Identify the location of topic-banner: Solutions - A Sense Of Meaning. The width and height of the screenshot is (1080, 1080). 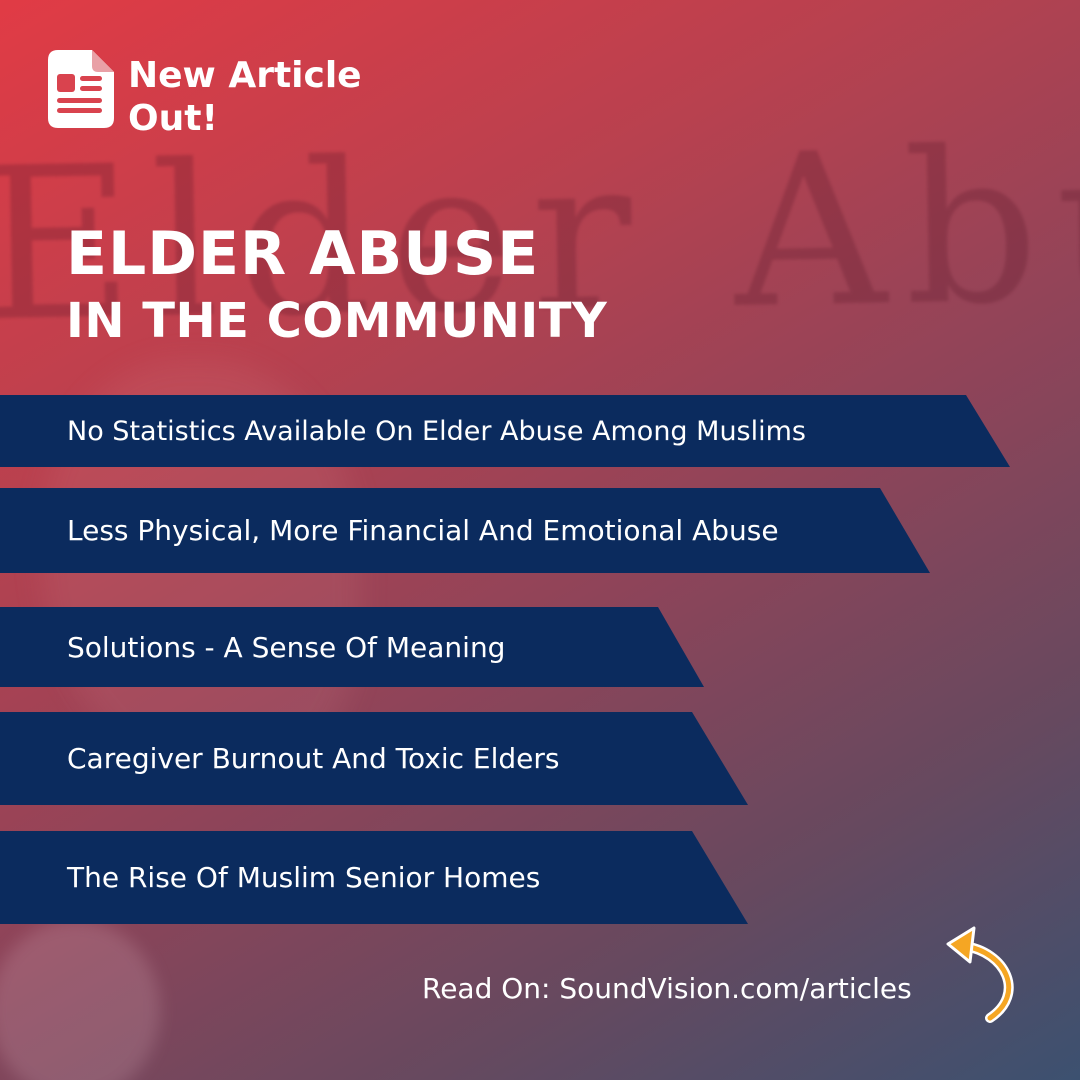
(352, 647).